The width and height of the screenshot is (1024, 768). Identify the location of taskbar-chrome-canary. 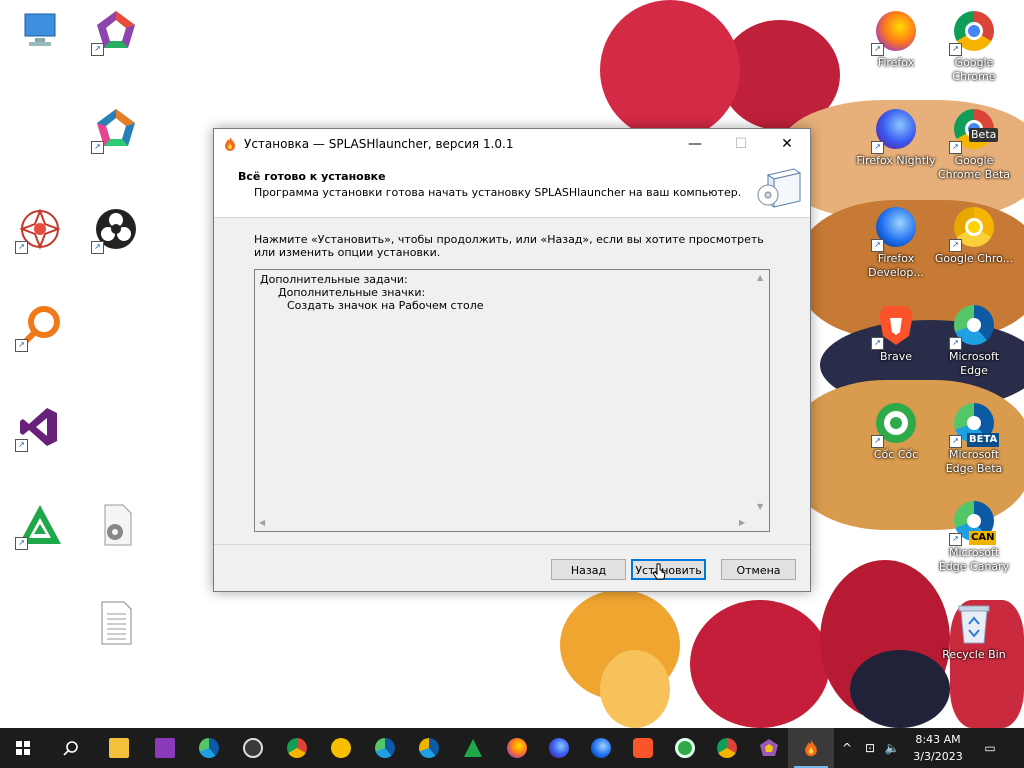
(341, 748).